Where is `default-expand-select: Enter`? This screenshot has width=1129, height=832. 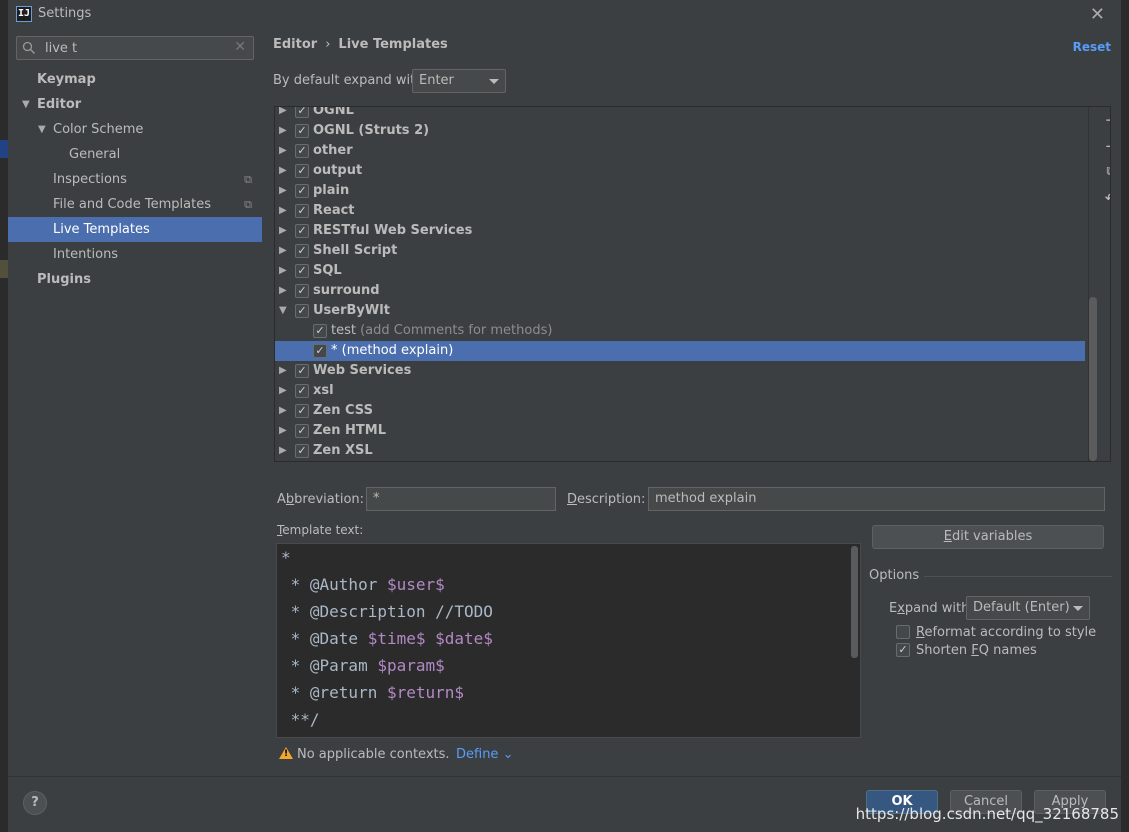
default-expand-select: Enter is located at coordinates (459, 81).